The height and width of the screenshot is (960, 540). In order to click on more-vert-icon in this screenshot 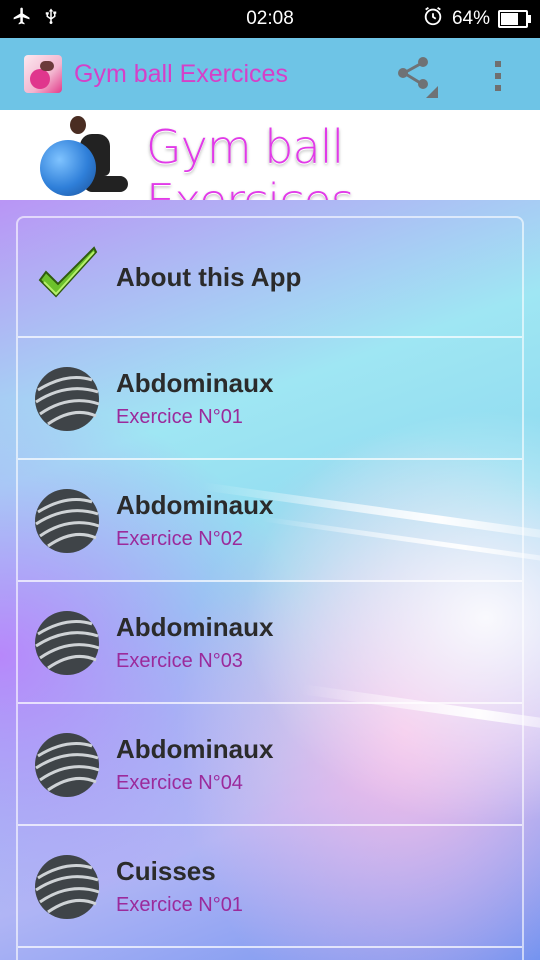, I will do `click(498, 64)`.